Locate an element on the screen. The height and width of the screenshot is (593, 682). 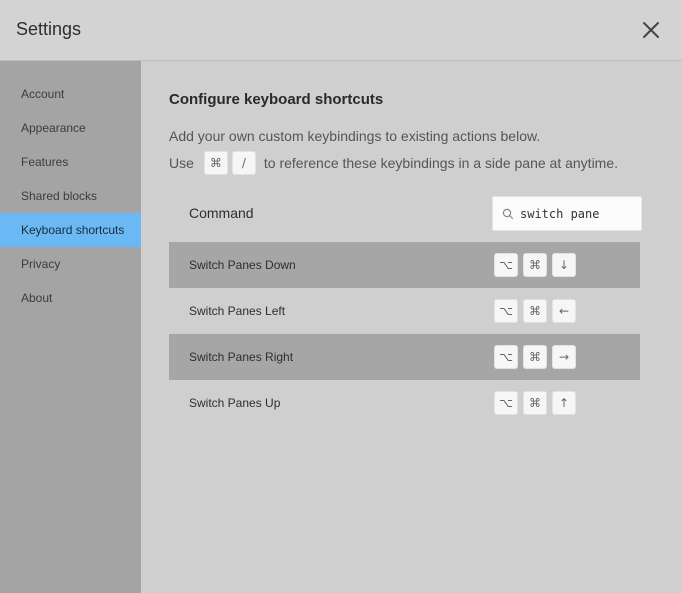
keybinding: ⌥ ⌘ ↑ is located at coordinates (535, 403).